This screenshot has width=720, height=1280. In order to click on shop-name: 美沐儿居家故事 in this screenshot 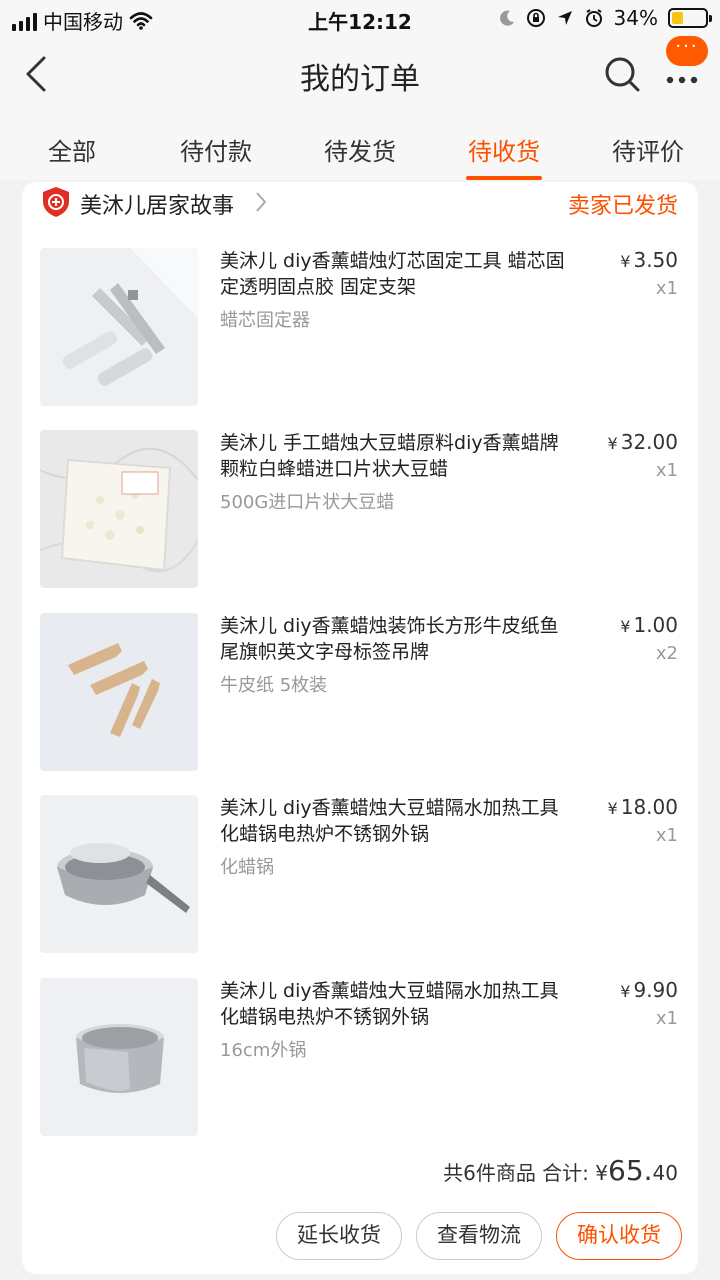, I will do `click(157, 204)`.